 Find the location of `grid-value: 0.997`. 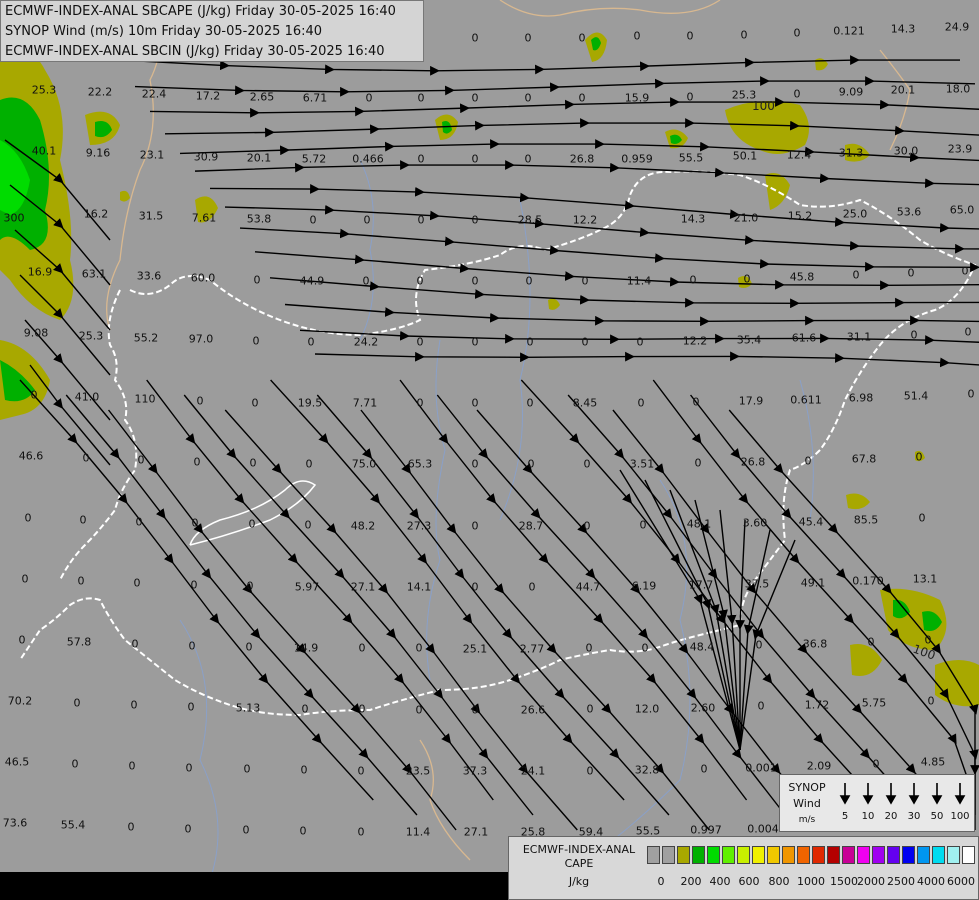

grid-value: 0.997 is located at coordinates (706, 830).